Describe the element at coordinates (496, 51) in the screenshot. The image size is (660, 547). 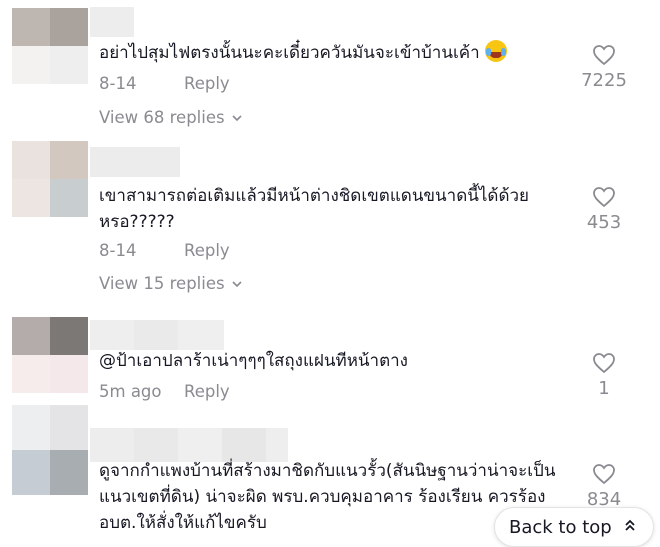
I see `rolling-laughing-emoji-icon` at that location.